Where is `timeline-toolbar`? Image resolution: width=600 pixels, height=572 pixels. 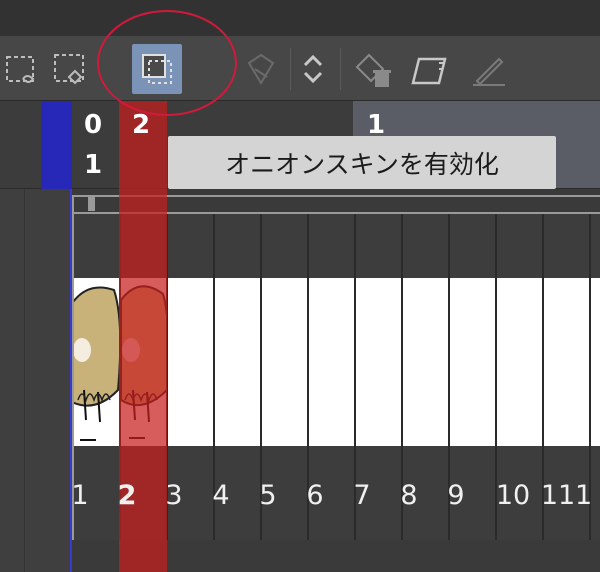 timeline-toolbar is located at coordinates (300, 68).